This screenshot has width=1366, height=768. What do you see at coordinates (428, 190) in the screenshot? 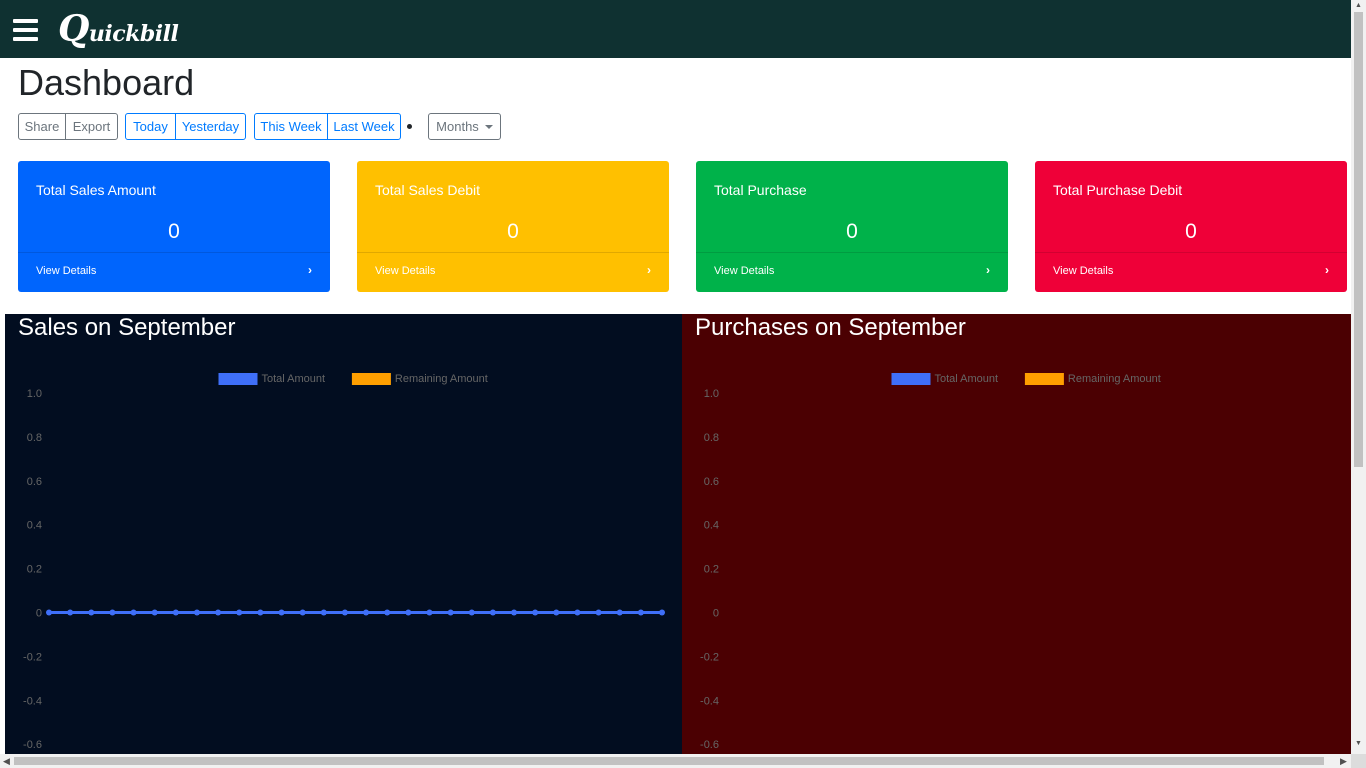
I see `card-label: Total Sales Debit` at bounding box center [428, 190].